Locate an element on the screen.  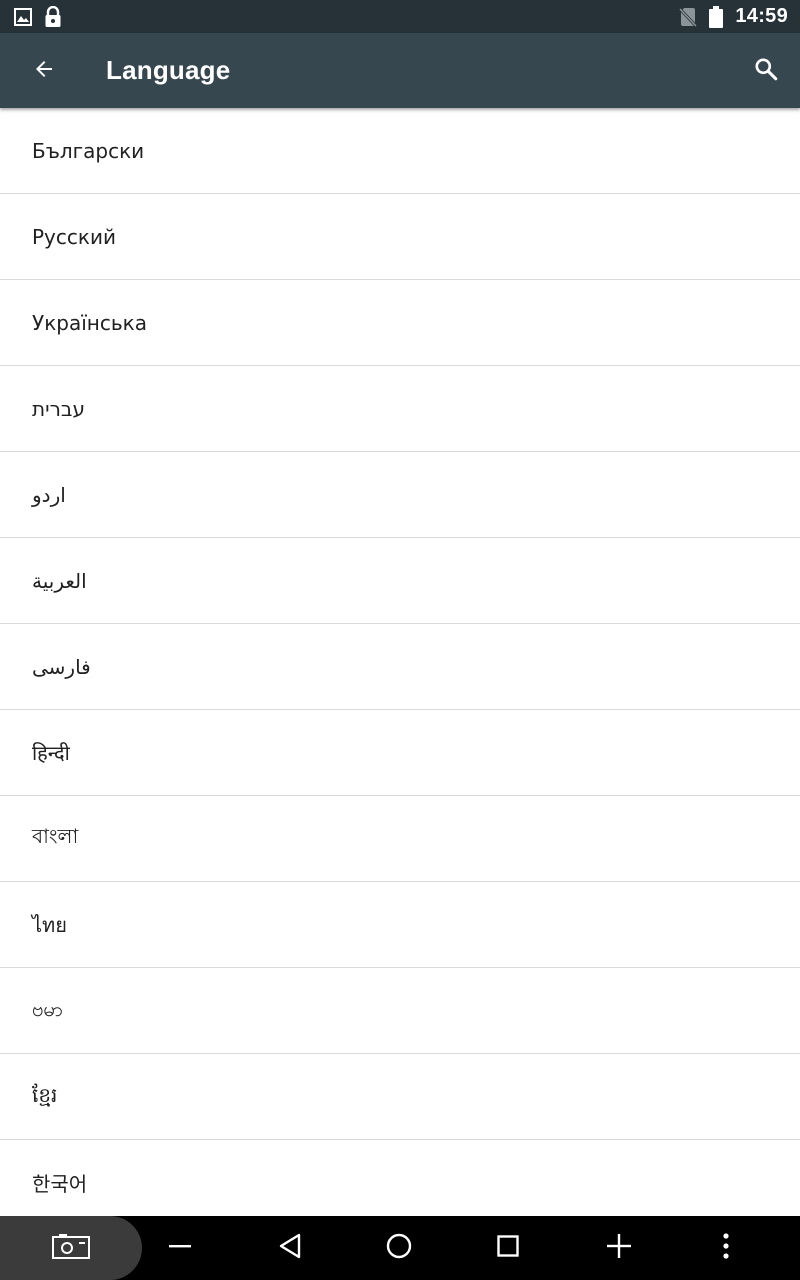
language-item-bengali: বাংলা is located at coordinates (400, 839).